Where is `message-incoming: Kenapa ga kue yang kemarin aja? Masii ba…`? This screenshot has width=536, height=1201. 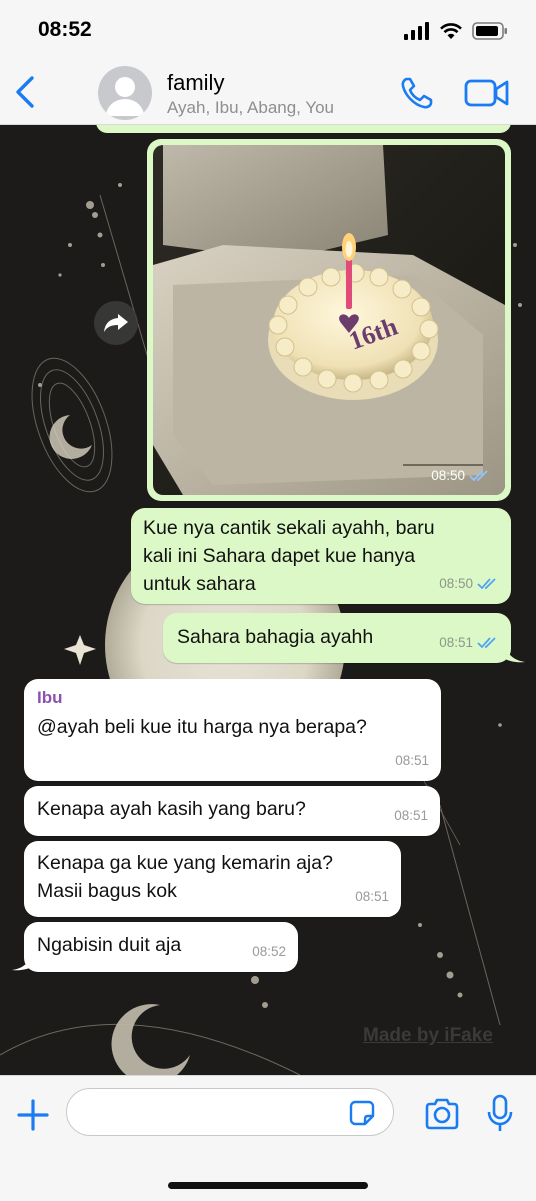 message-incoming: Kenapa ga kue yang kemarin aja? Masii ba… is located at coordinates (212, 879).